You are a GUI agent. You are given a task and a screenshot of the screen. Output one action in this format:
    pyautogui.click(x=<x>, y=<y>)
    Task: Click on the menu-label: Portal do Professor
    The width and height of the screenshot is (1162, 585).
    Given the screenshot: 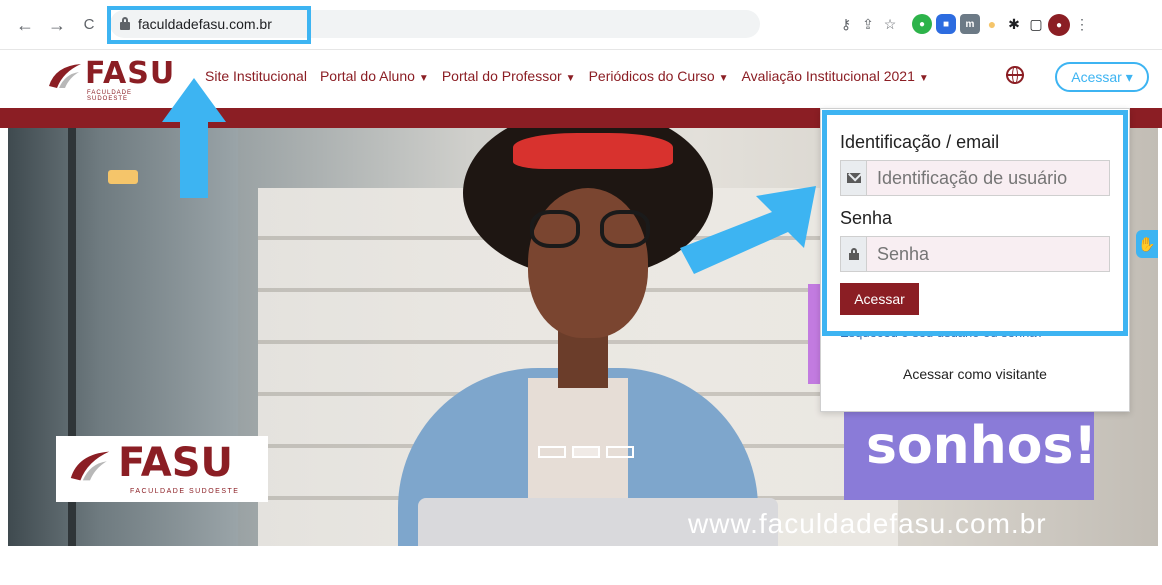 What is the action you would take?
    pyautogui.click(x=501, y=76)
    